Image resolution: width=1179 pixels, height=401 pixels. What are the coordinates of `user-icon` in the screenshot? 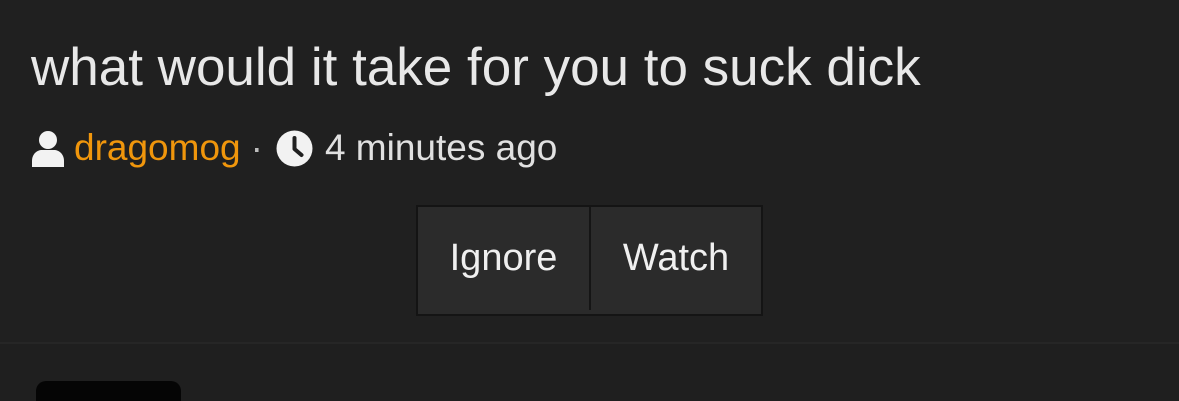 It's located at (48, 148).